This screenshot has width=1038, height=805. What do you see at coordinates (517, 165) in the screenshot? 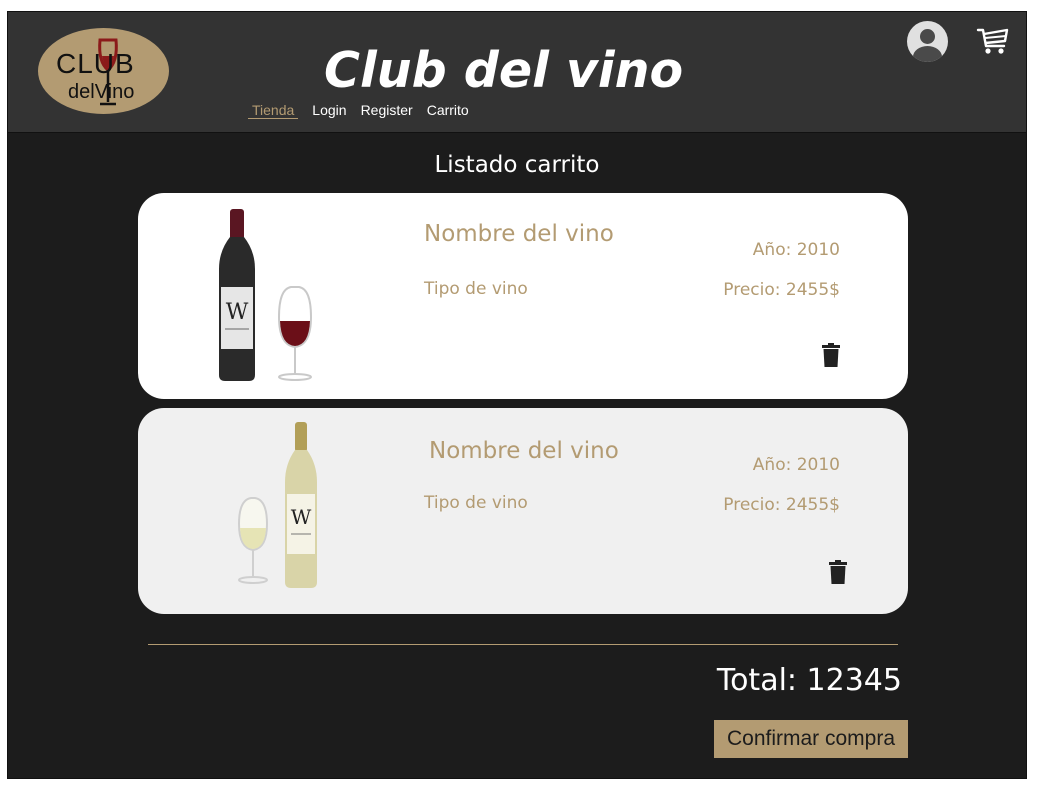
I see `page-heading: Listado carrito` at bounding box center [517, 165].